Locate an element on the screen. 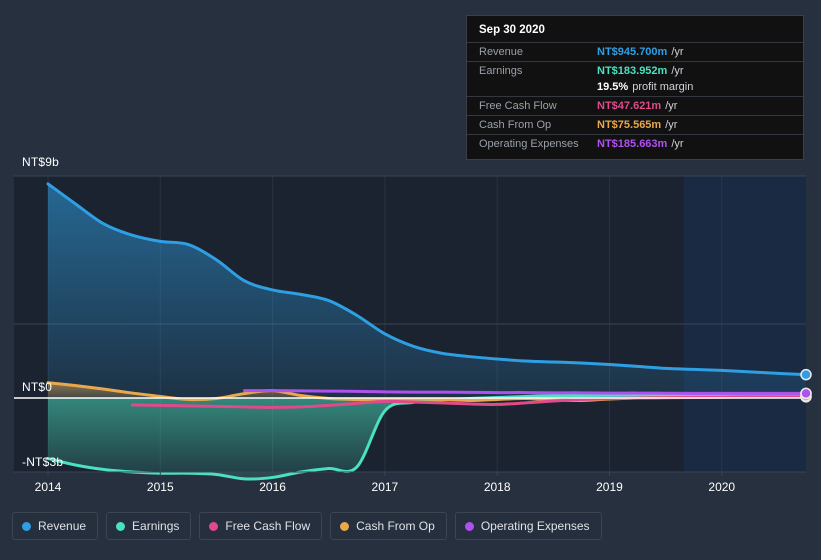 This screenshot has height=560, width=821. x-axis-label-2018: 2018 is located at coordinates (497, 487).